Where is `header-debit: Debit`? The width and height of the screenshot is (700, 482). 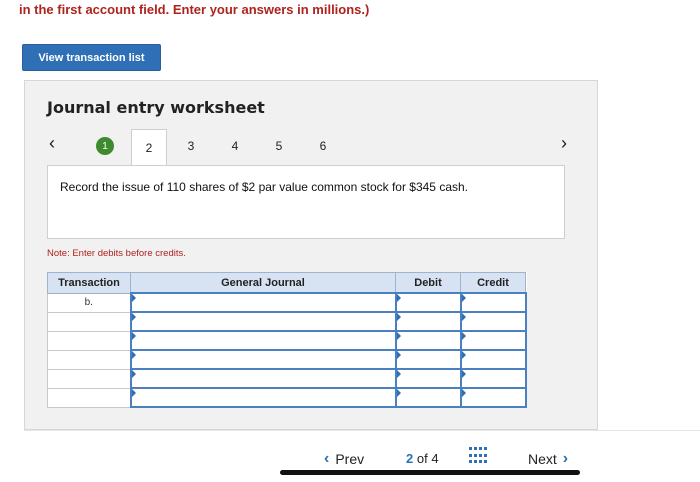
header-debit: Debit is located at coordinates (428, 283).